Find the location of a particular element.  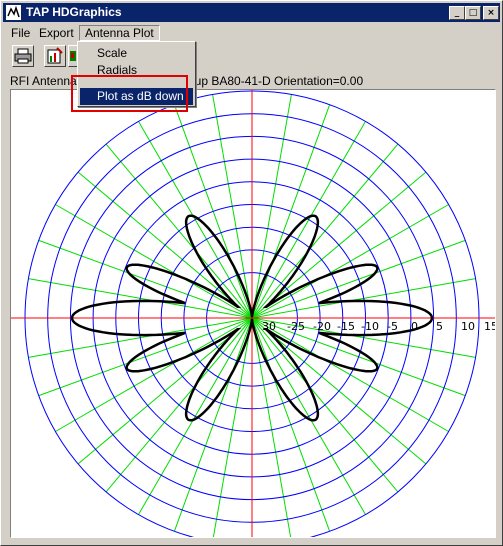

menu-antenna-plot: Antenna Plot is located at coordinates (119, 33).